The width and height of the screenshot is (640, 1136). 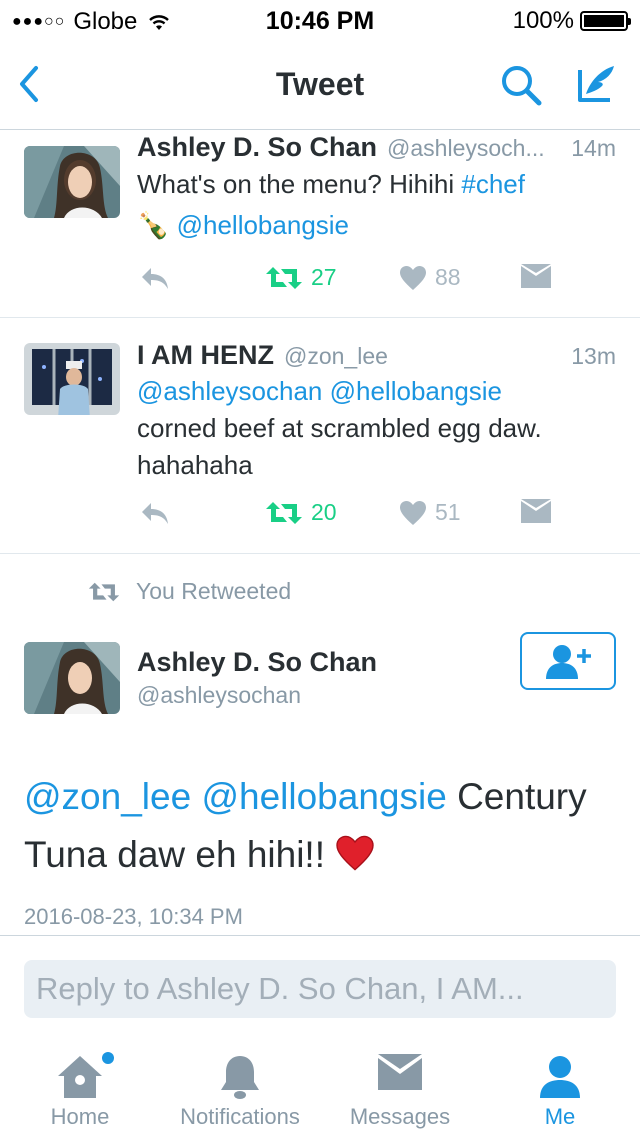 I want to click on tab-messages: Messages, so click(x=400, y=1088).